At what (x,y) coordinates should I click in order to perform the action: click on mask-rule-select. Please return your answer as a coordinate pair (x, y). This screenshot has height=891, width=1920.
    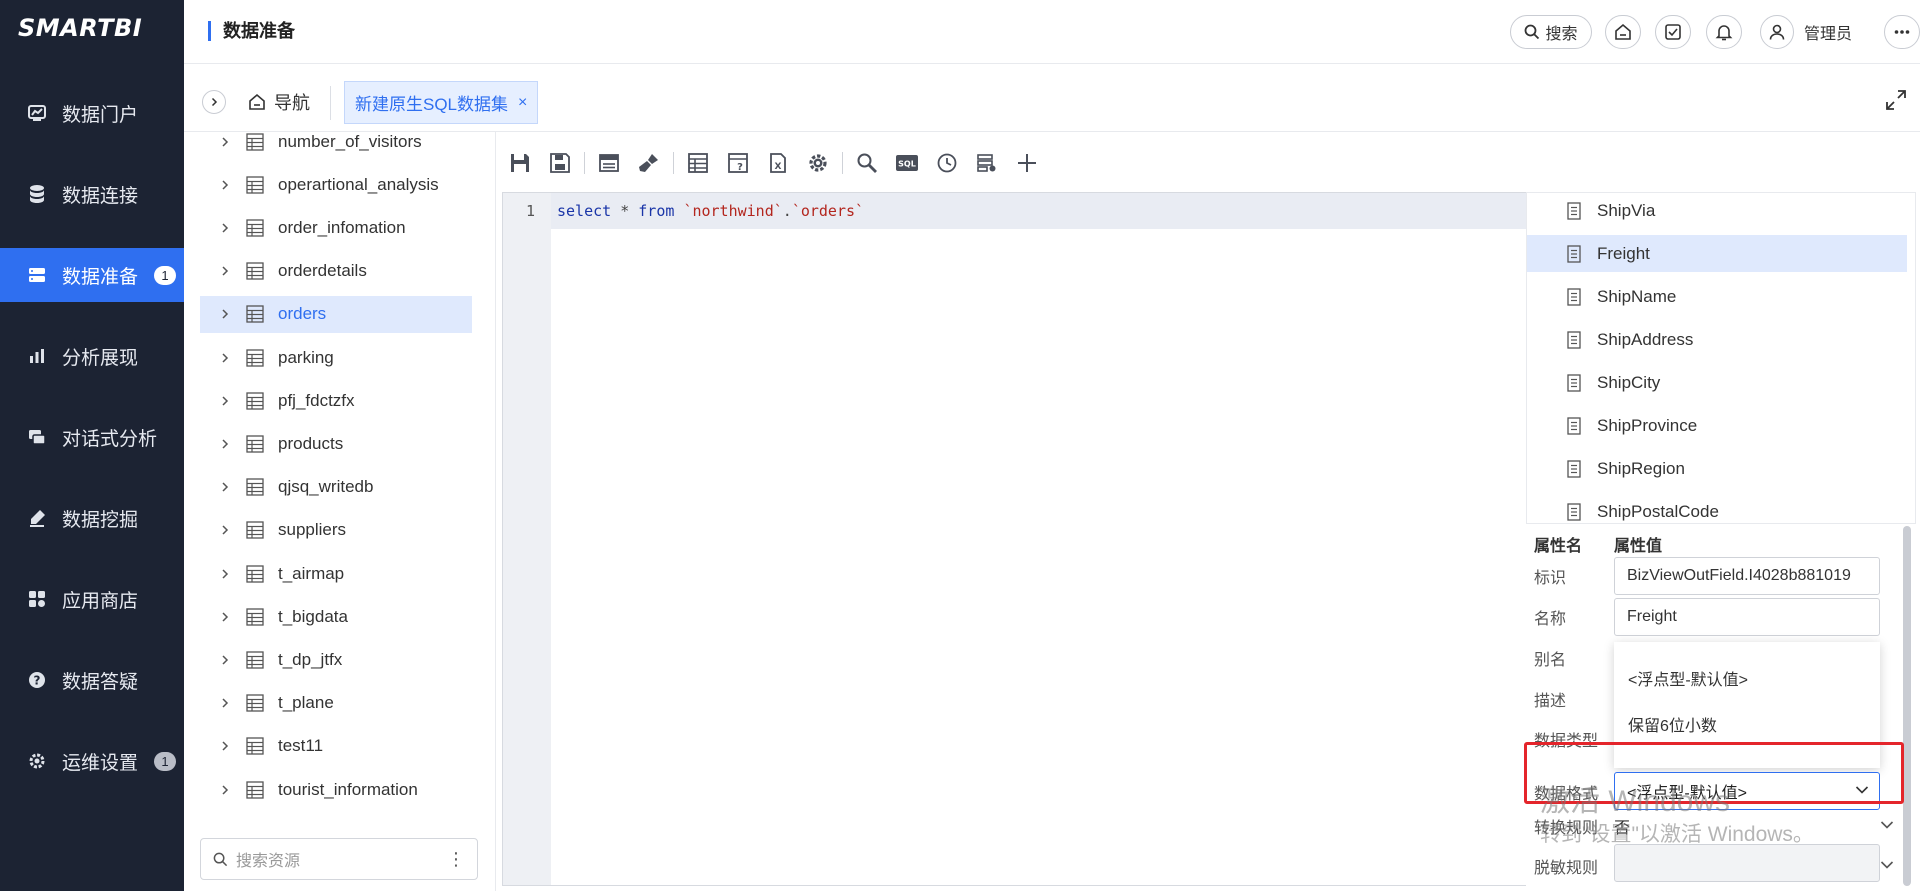
    Looking at the image, I should click on (1747, 863).